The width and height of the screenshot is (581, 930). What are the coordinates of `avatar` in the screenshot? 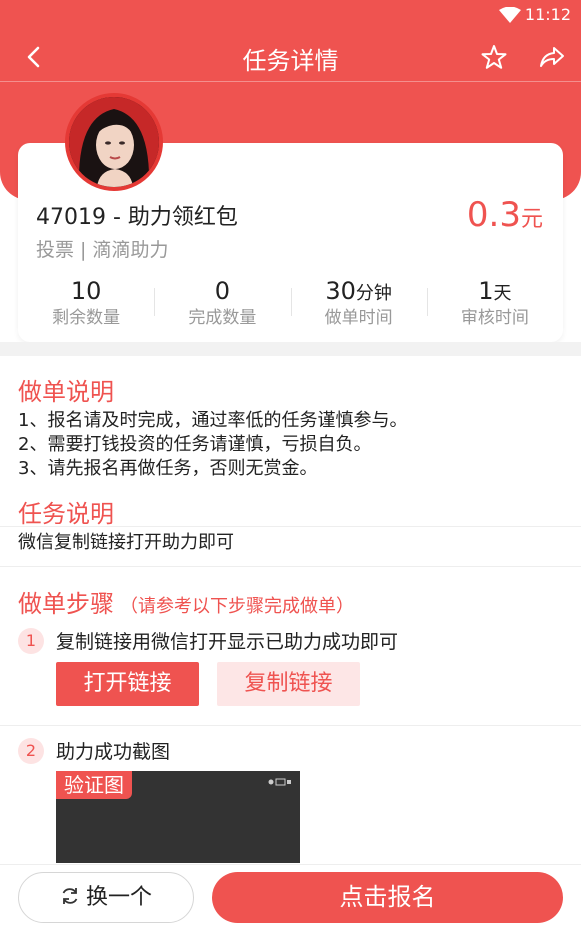 It's located at (114, 142).